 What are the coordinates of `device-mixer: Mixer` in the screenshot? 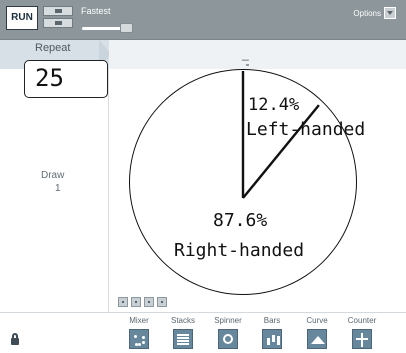 It's located at (139, 333).